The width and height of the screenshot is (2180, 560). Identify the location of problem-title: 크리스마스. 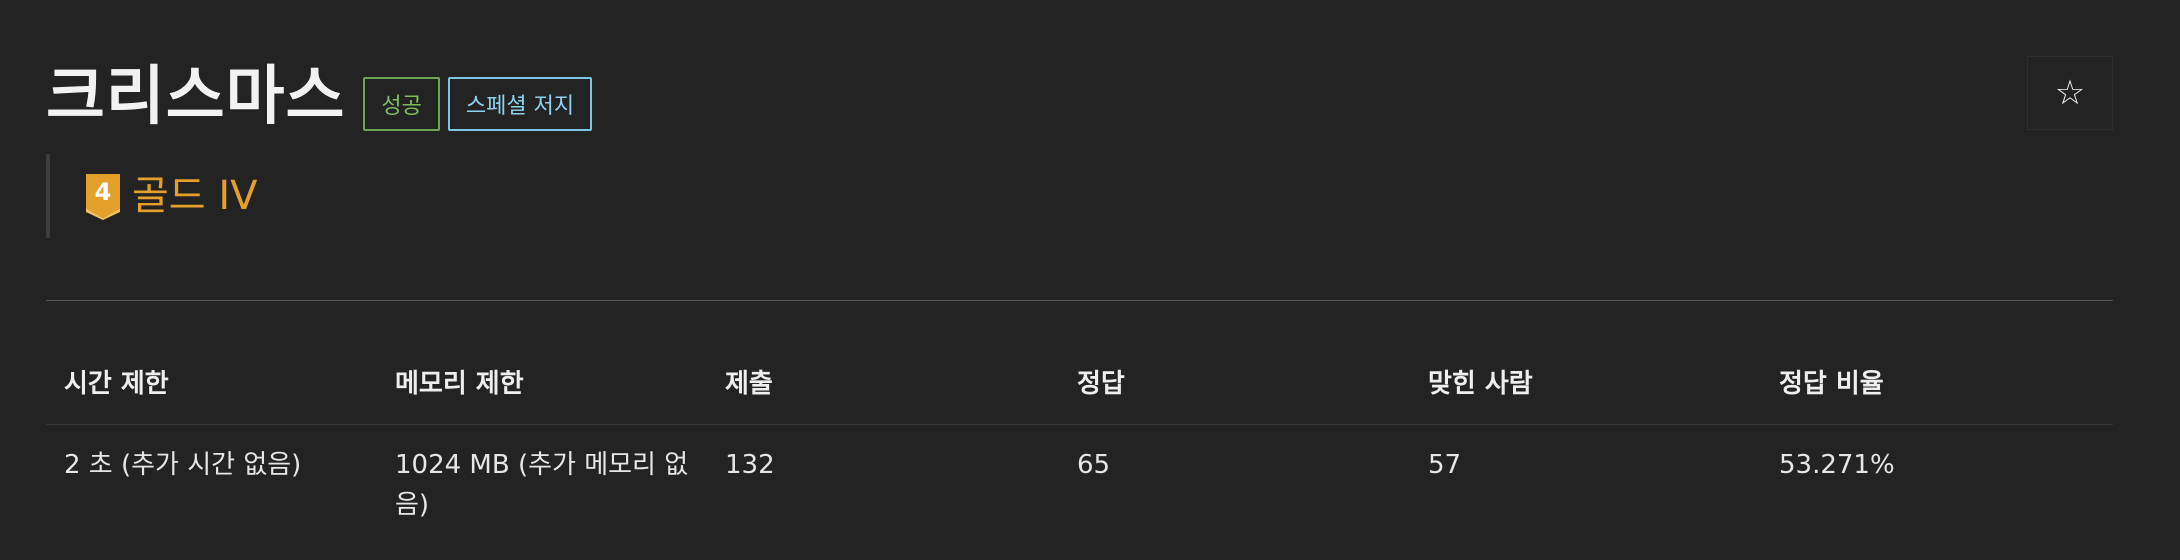
(196, 97).